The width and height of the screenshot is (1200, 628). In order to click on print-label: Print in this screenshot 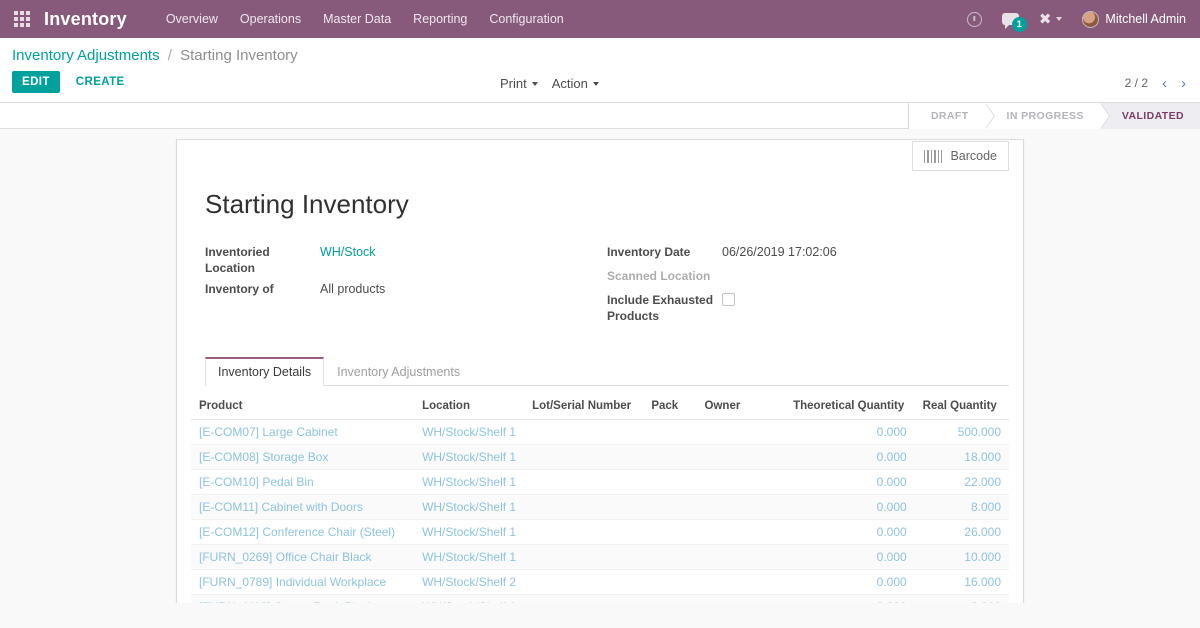, I will do `click(513, 83)`.